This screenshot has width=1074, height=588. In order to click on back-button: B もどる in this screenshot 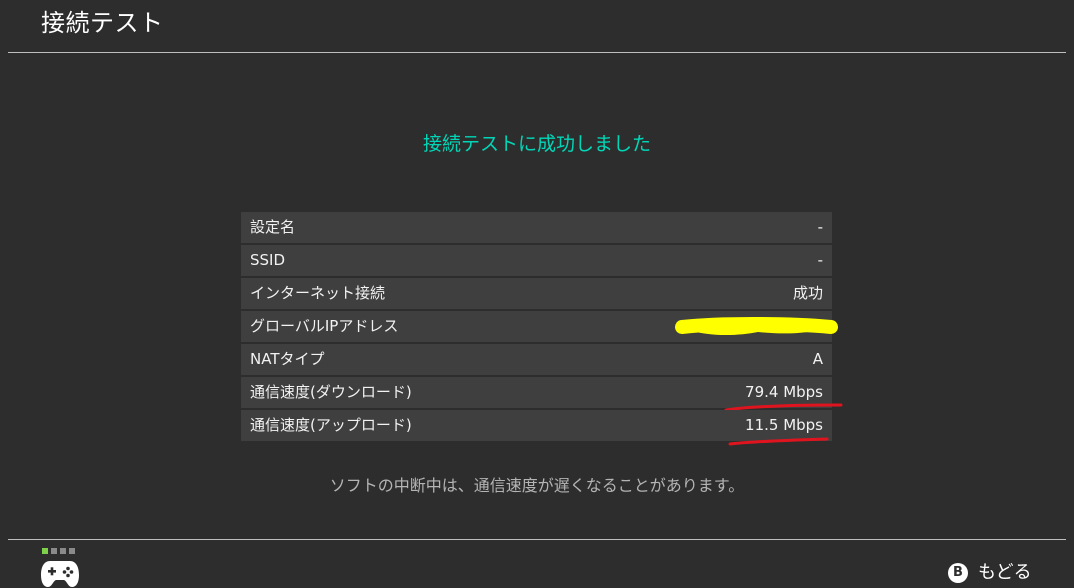, I will do `click(990, 573)`.